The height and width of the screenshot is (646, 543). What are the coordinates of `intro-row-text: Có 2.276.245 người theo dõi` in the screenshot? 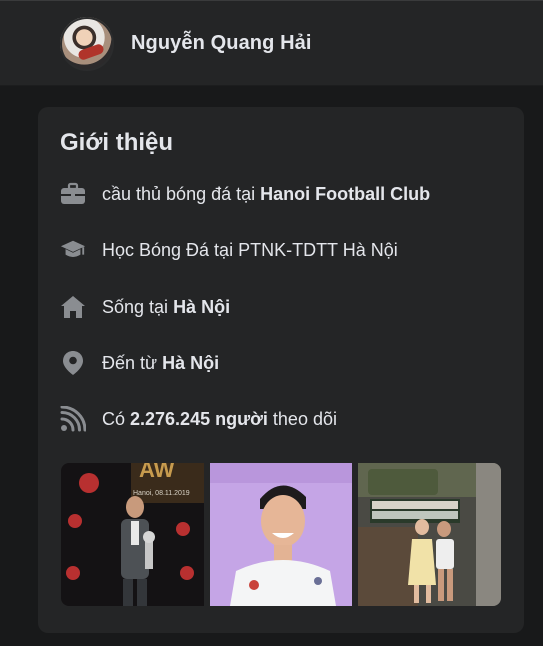 It's located at (219, 418).